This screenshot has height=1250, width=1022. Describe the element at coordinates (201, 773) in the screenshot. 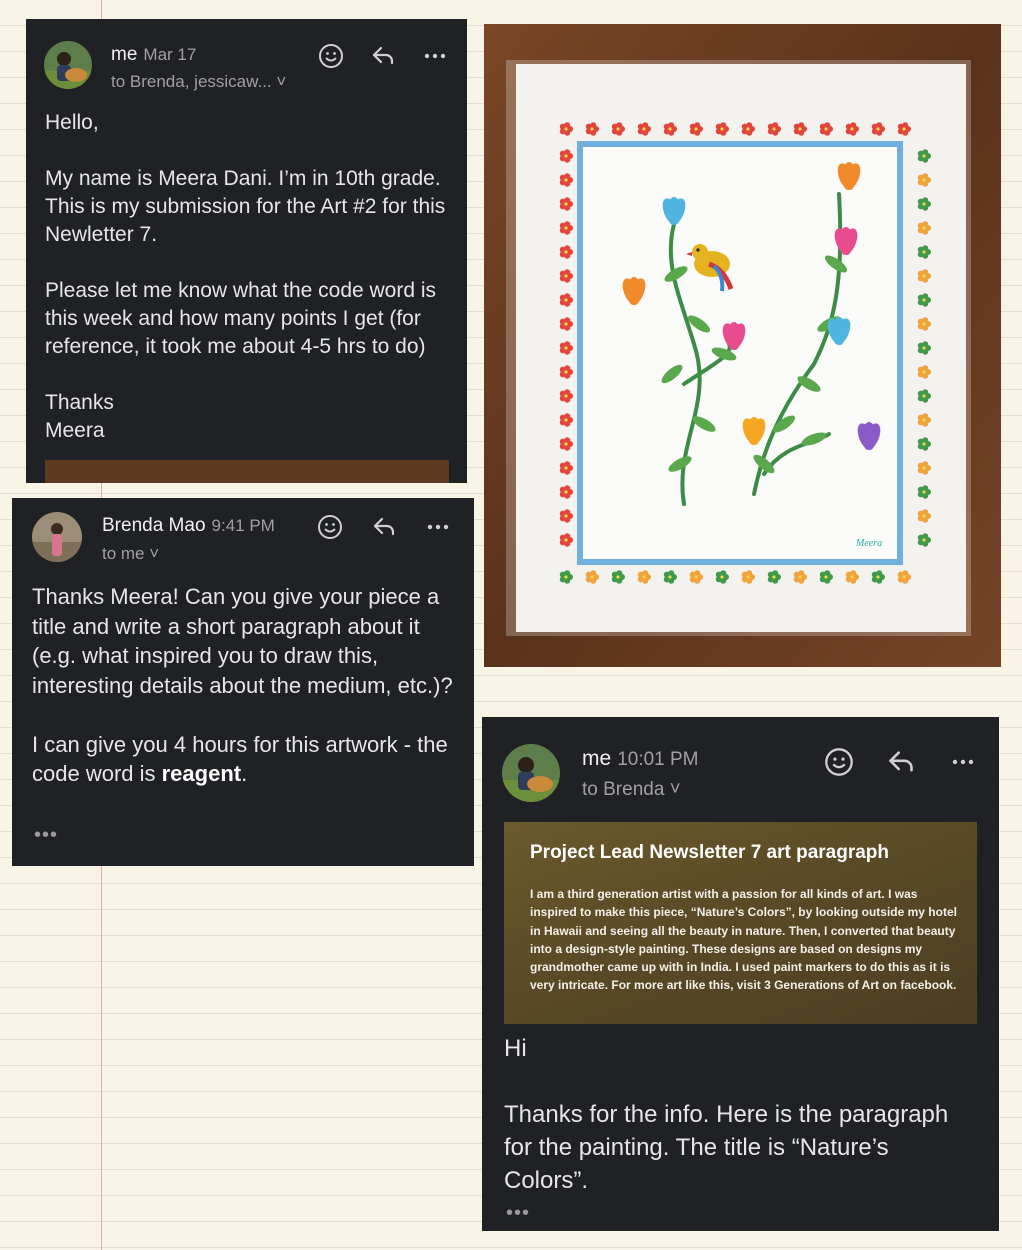

I see `code-word: reagent` at that location.